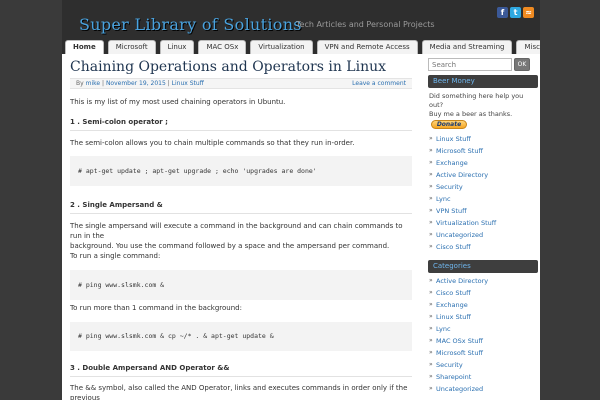 The image size is (600, 400). I want to click on category-link: Security, so click(483, 365).